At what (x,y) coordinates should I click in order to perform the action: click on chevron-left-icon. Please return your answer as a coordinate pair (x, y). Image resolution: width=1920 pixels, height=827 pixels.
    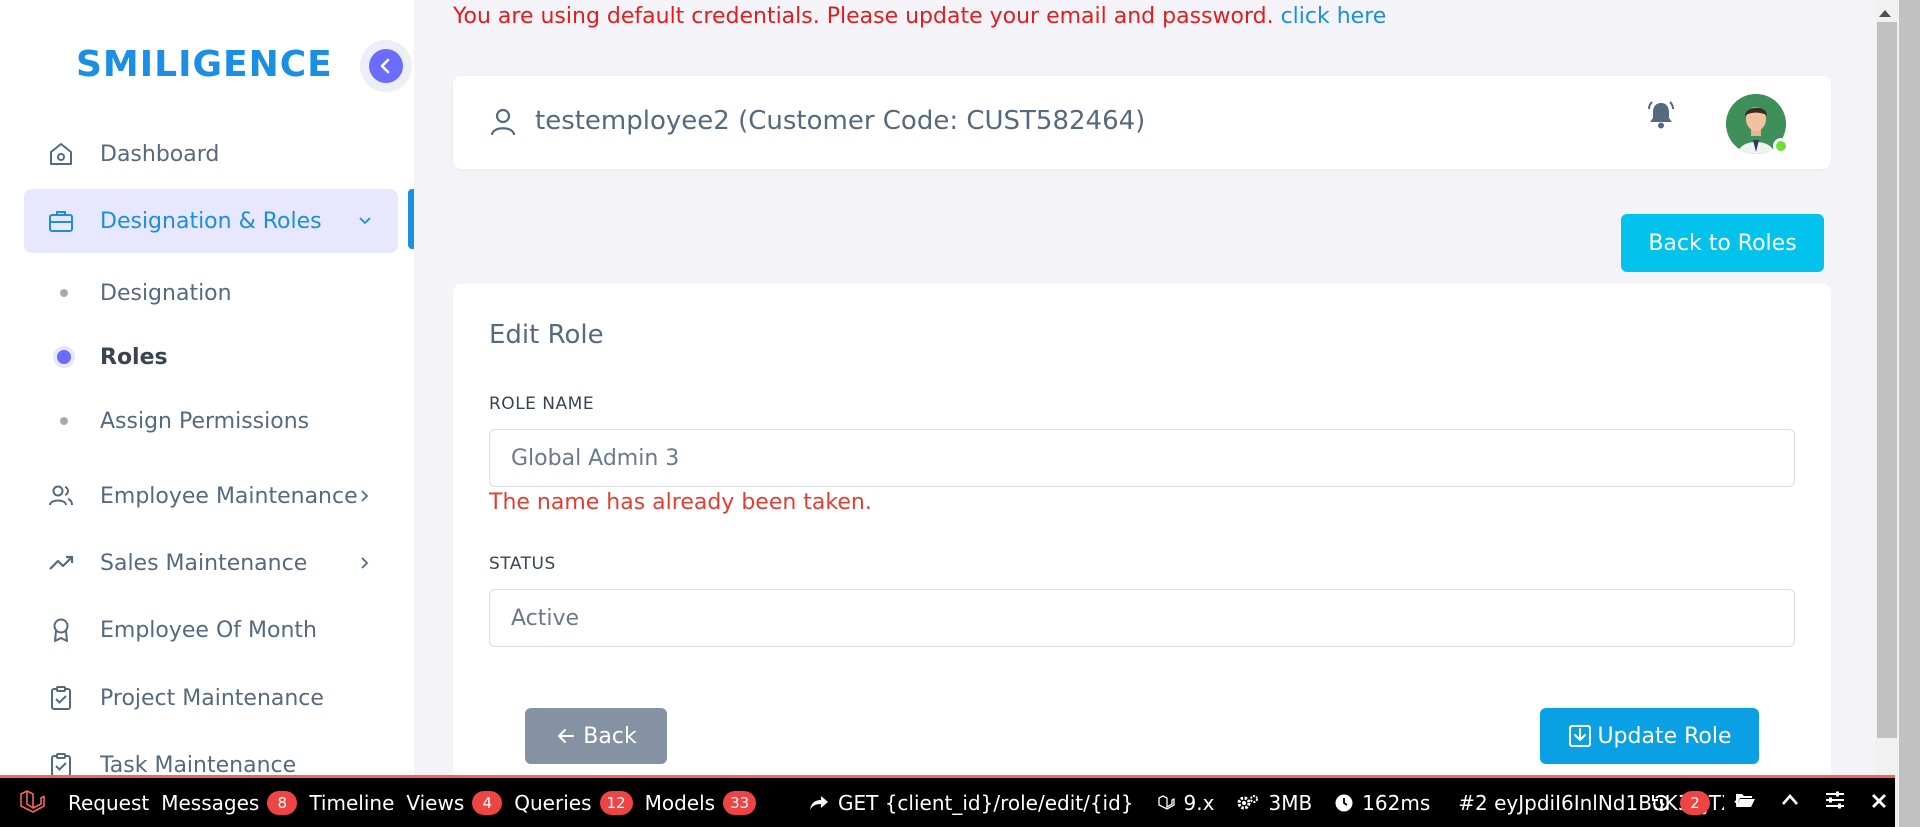
    Looking at the image, I should click on (386, 66).